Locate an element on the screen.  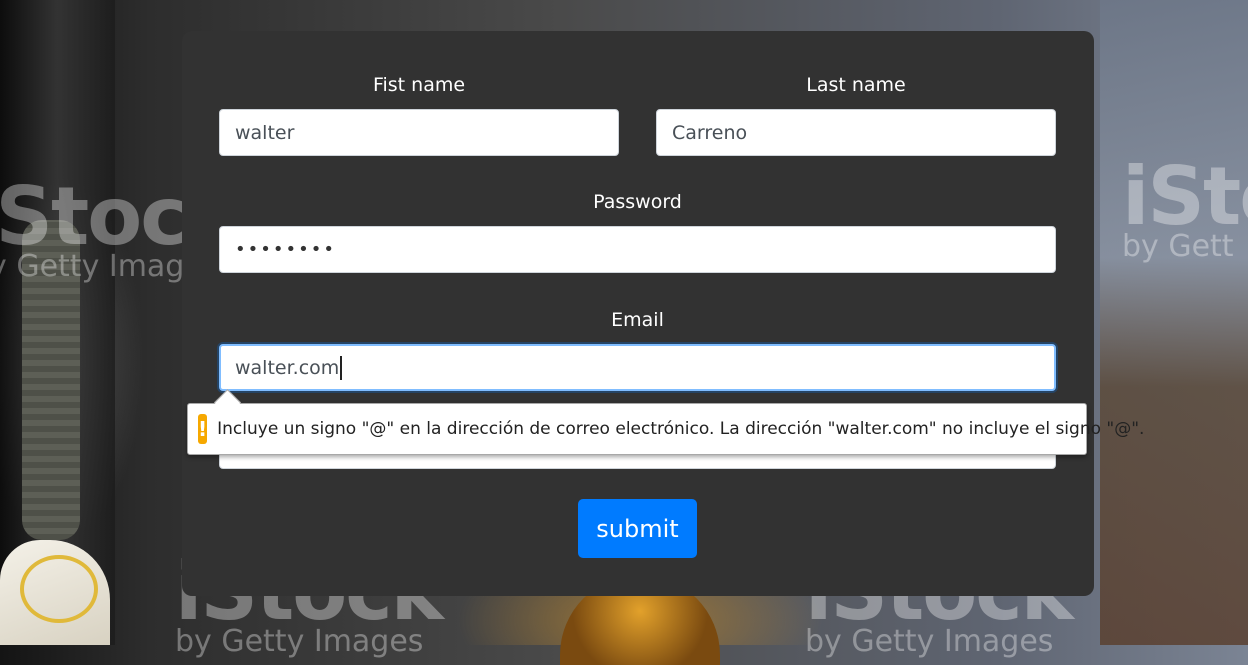
watermark-sub: by Gett is located at coordinates (1178, 246).